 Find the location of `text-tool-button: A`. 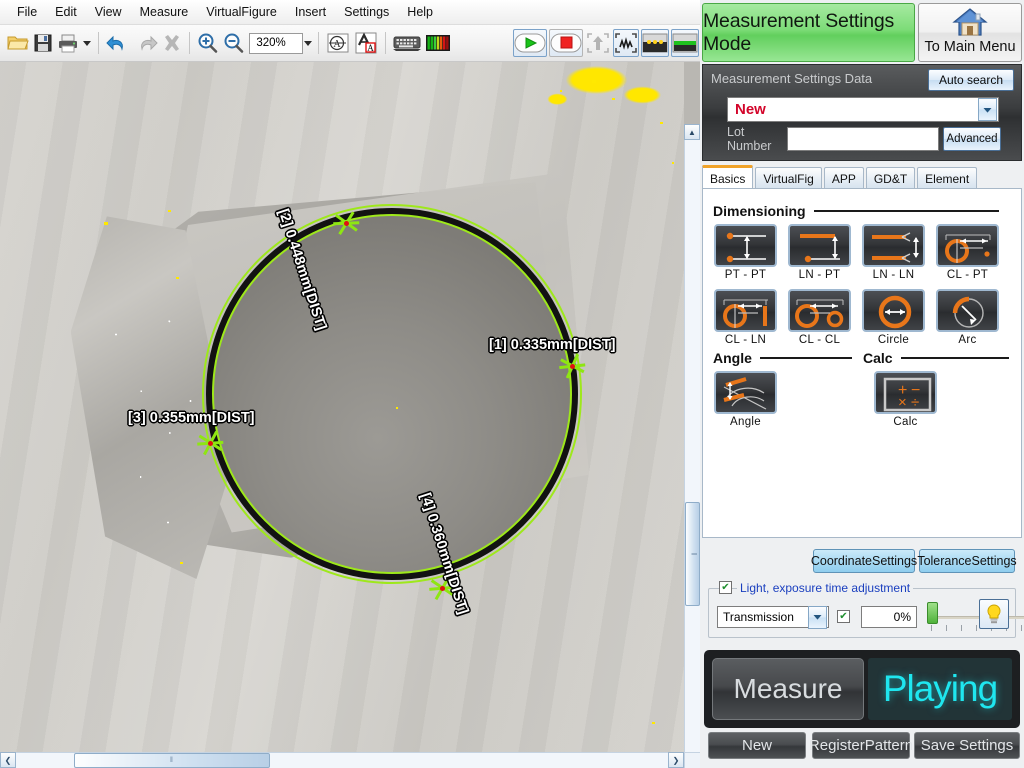

text-tool-button: A is located at coordinates (366, 43).